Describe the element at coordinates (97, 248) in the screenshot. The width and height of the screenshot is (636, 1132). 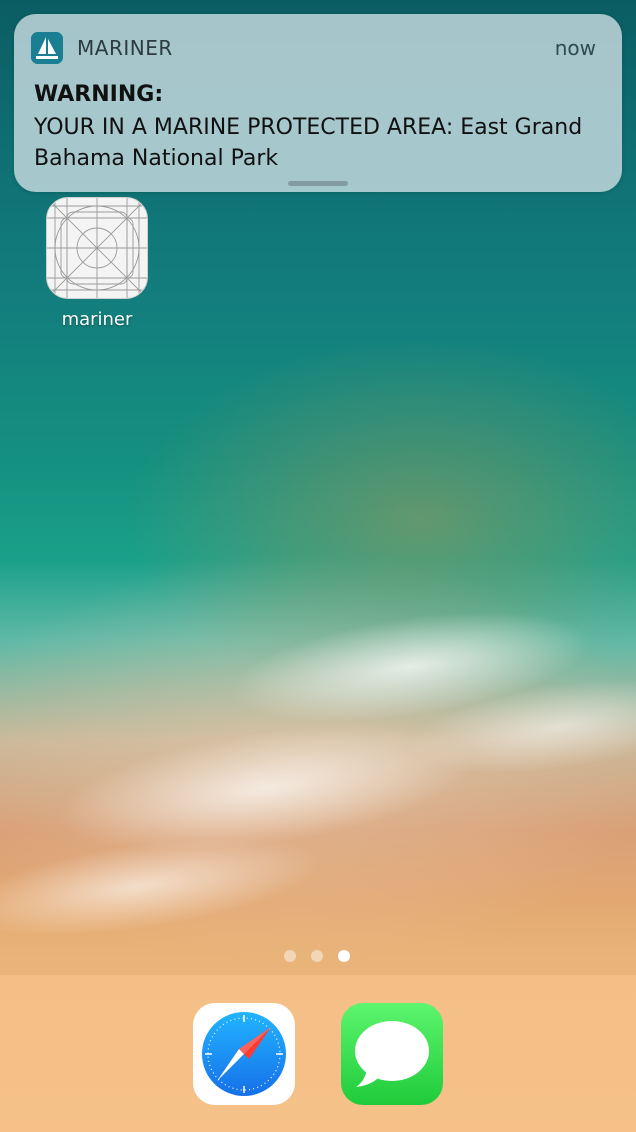
I see `app-icon-template-grid-icon` at that location.